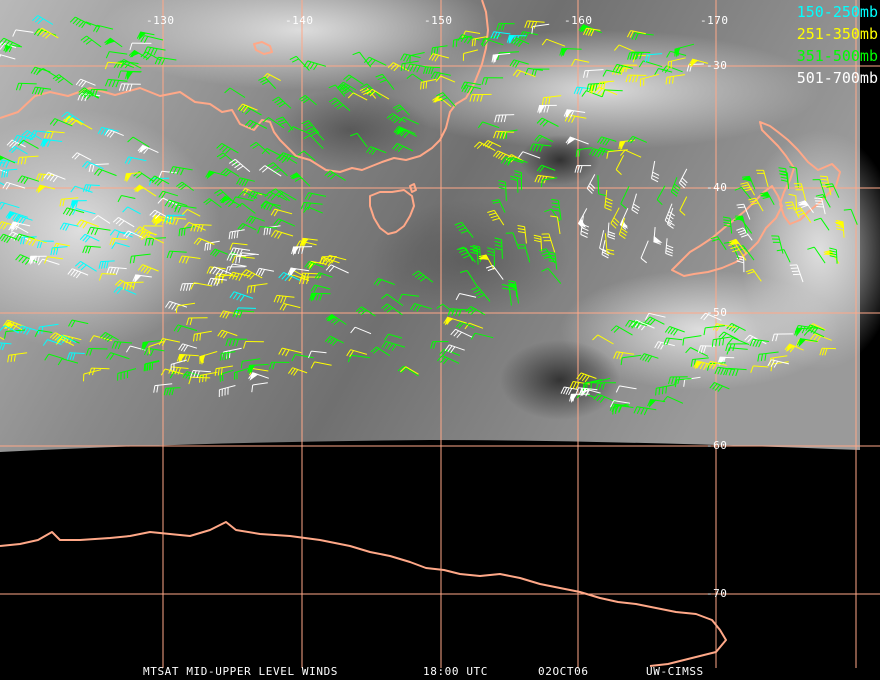 Image resolution: width=880 pixels, height=680 pixels. What do you see at coordinates (456, 671) in the screenshot?
I see `footer-time: 18:00 UTC` at bounding box center [456, 671].